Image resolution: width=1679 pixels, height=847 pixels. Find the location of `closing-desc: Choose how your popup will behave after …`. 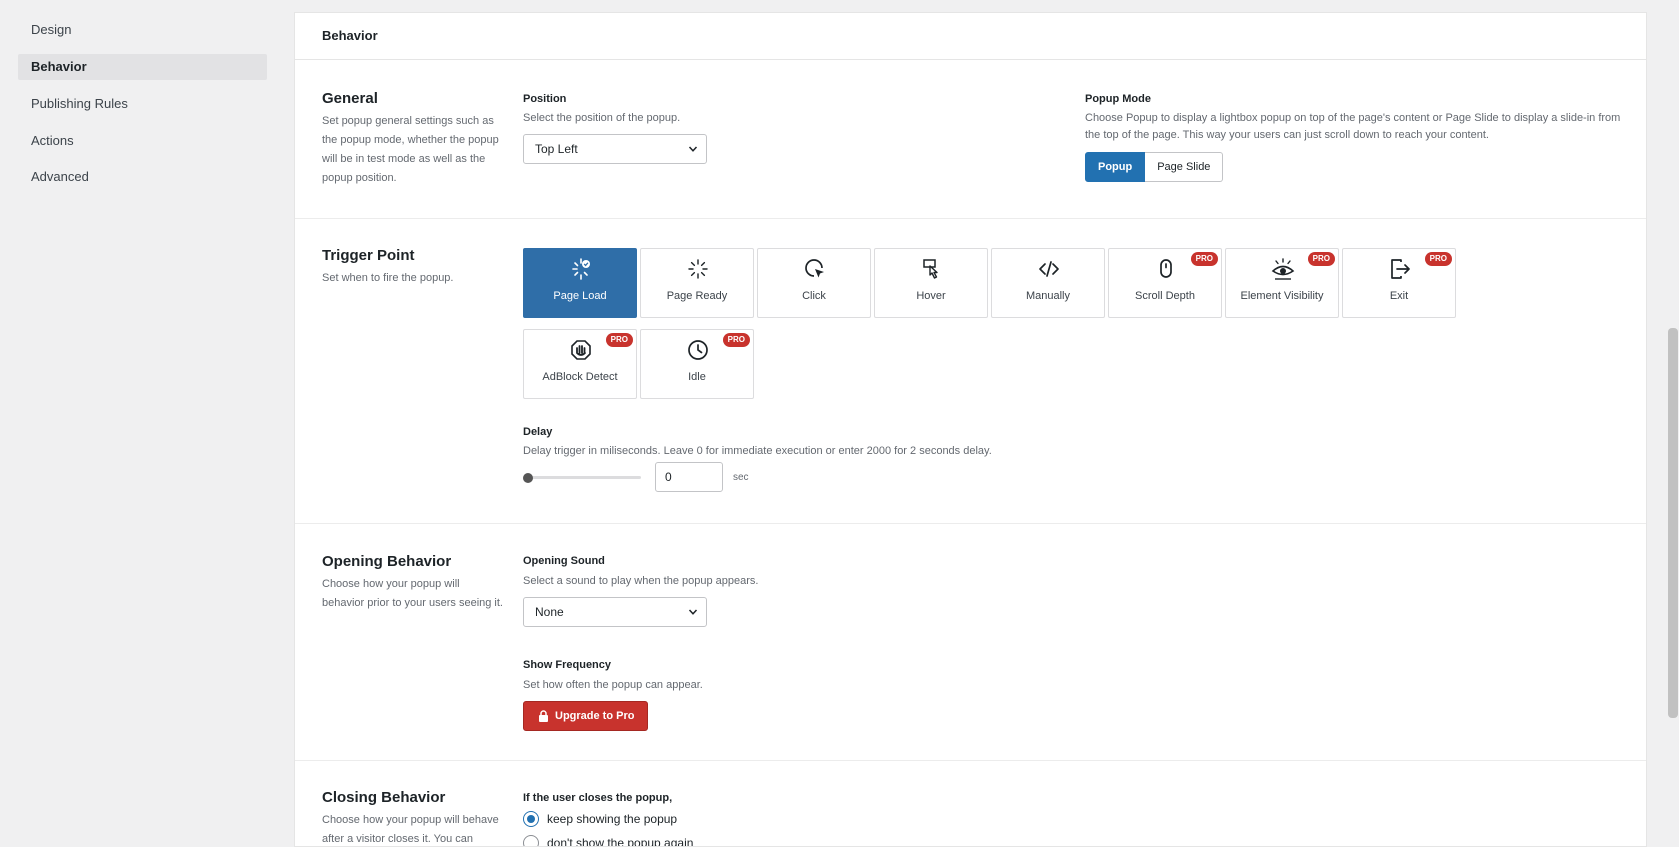

closing-desc: Choose how your popup will behave after … is located at coordinates (410, 829).